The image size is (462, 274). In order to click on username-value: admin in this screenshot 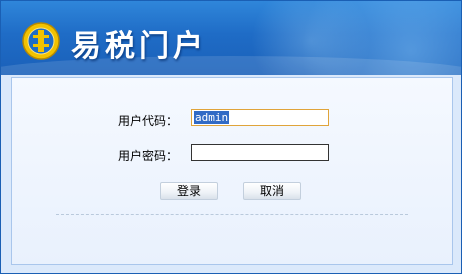, I will do `click(212, 117)`.